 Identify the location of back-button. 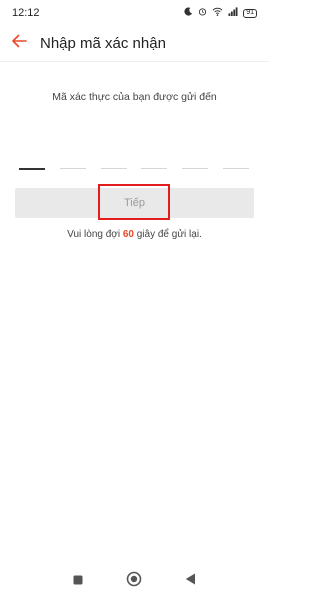
(19, 44).